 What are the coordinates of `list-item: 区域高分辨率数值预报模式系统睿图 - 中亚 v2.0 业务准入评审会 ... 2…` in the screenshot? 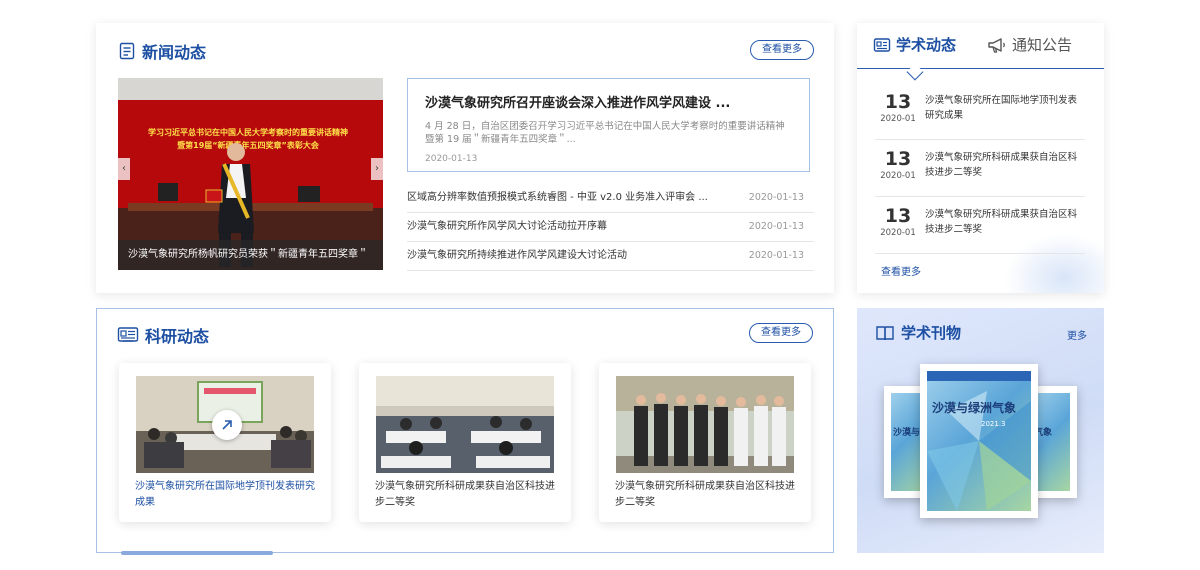 It's located at (610, 198).